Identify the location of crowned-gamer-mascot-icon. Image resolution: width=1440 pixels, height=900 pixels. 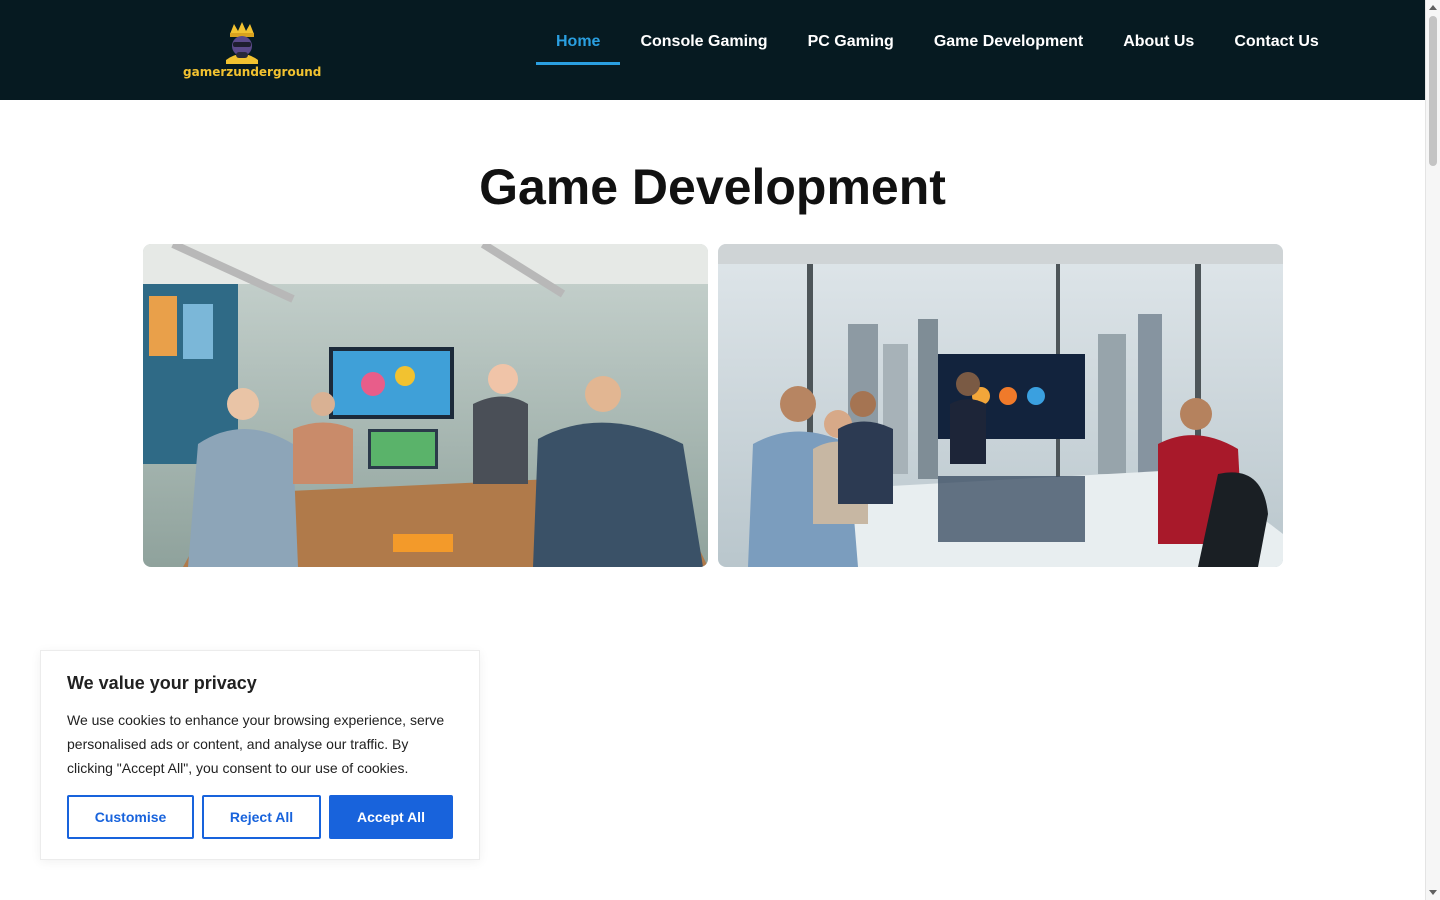
(242, 43).